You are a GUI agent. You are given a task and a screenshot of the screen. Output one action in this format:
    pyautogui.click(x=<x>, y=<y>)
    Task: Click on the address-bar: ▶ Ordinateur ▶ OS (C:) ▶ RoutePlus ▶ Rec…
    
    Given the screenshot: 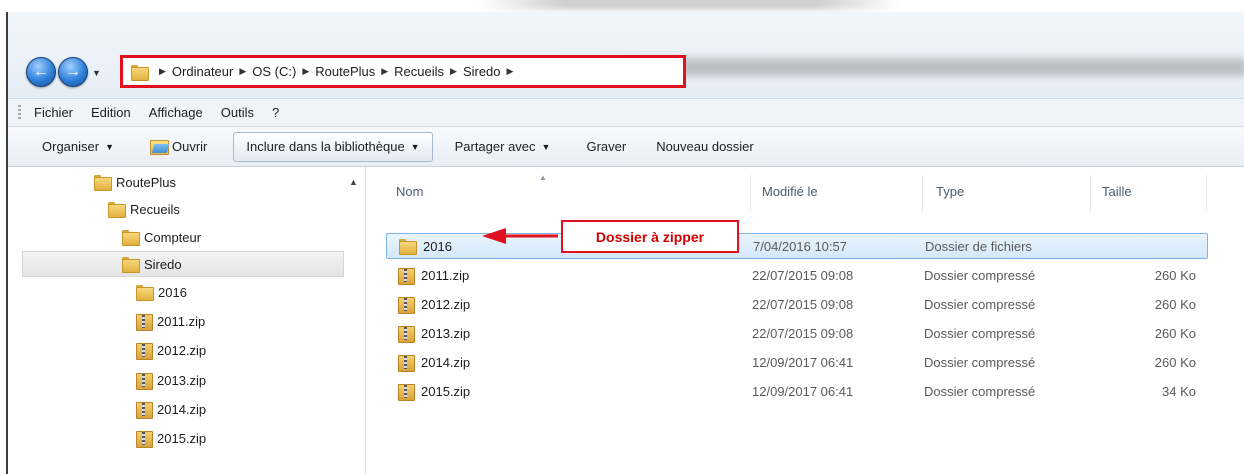 What is the action you would take?
    pyautogui.click(x=403, y=71)
    